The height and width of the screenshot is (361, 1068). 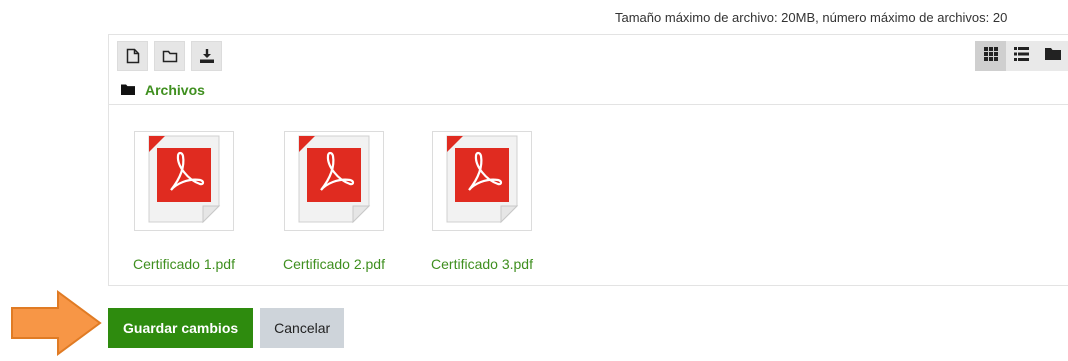 What do you see at coordinates (334, 264) in the screenshot?
I see `file-name: Certificado 2.pdf` at bounding box center [334, 264].